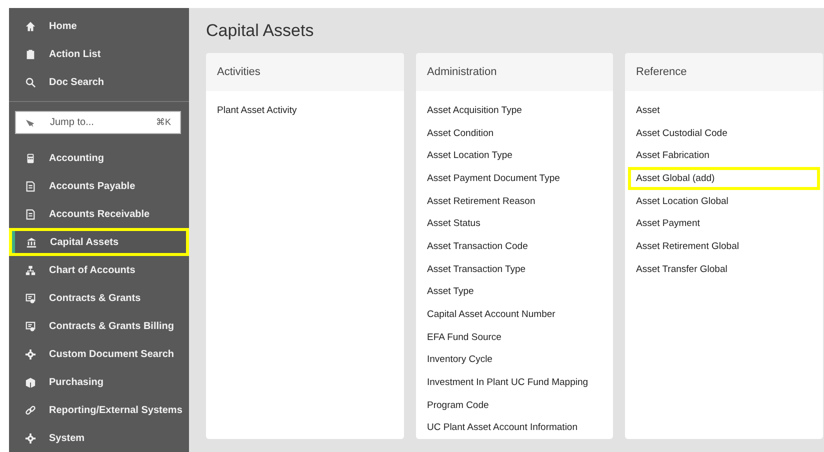  I want to click on page-title: Capital Assets, so click(260, 31).